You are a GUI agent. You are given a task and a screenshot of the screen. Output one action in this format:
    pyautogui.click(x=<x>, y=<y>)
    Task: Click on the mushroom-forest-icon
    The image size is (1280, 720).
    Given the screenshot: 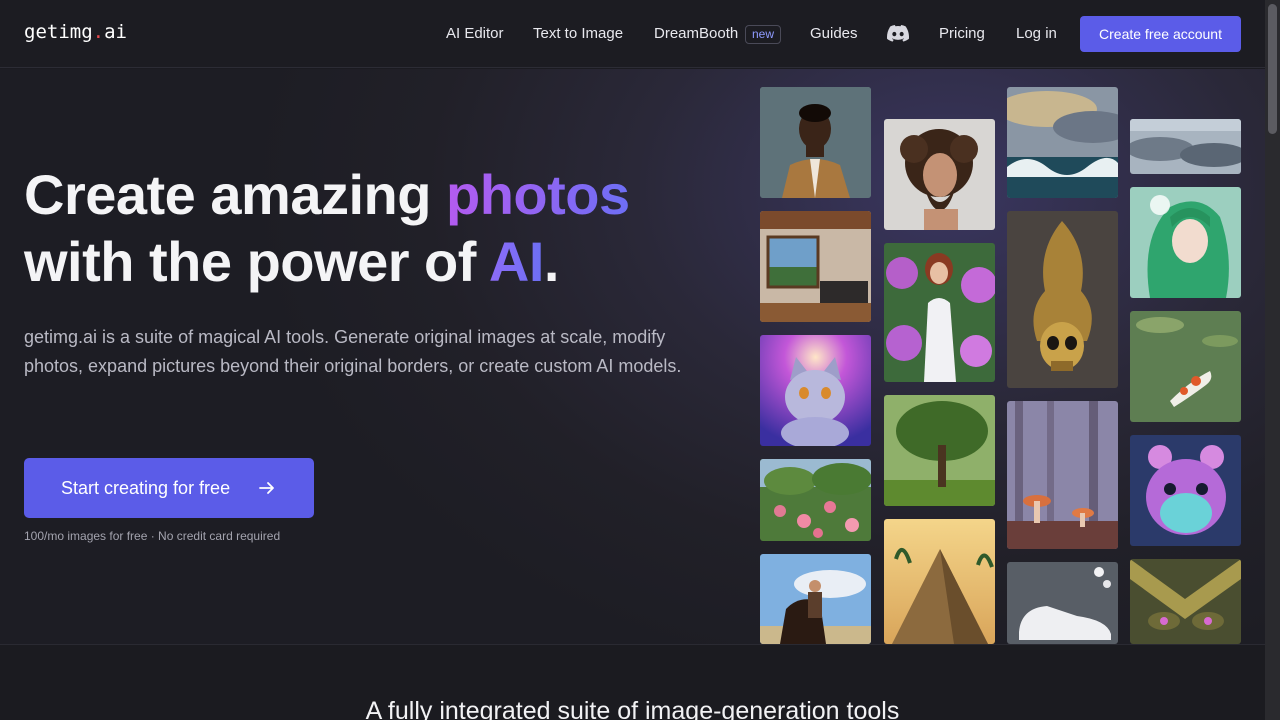 What is the action you would take?
    pyautogui.click(x=1062, y=475)
    